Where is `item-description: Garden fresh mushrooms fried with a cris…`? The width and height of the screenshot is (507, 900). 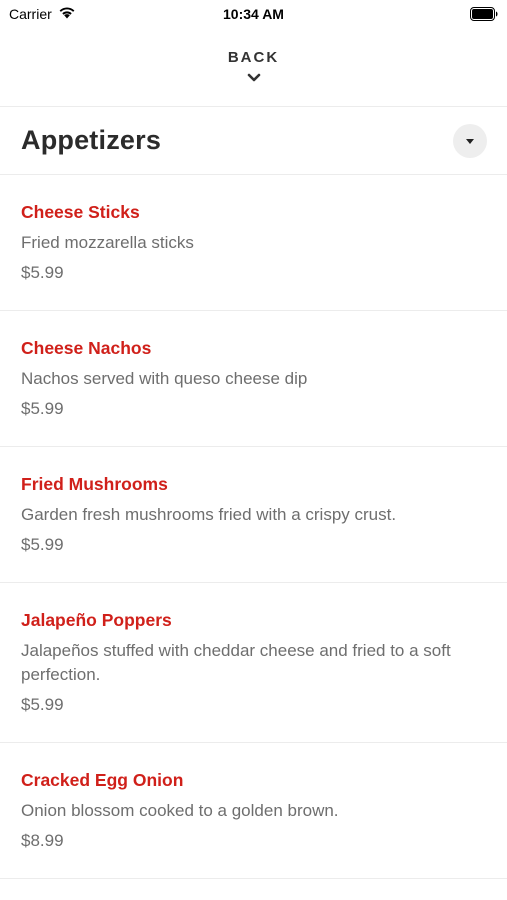 item-description: Garden fresh mushrooms fried with a cris… is located at coordinates (209, 514).